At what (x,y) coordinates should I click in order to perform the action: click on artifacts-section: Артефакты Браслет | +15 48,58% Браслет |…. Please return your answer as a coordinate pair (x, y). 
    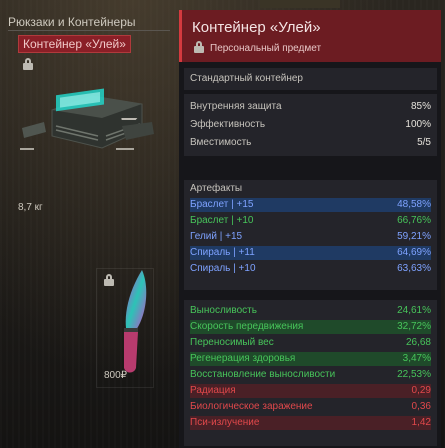
    Looking at the image, I should click on (310, 235).